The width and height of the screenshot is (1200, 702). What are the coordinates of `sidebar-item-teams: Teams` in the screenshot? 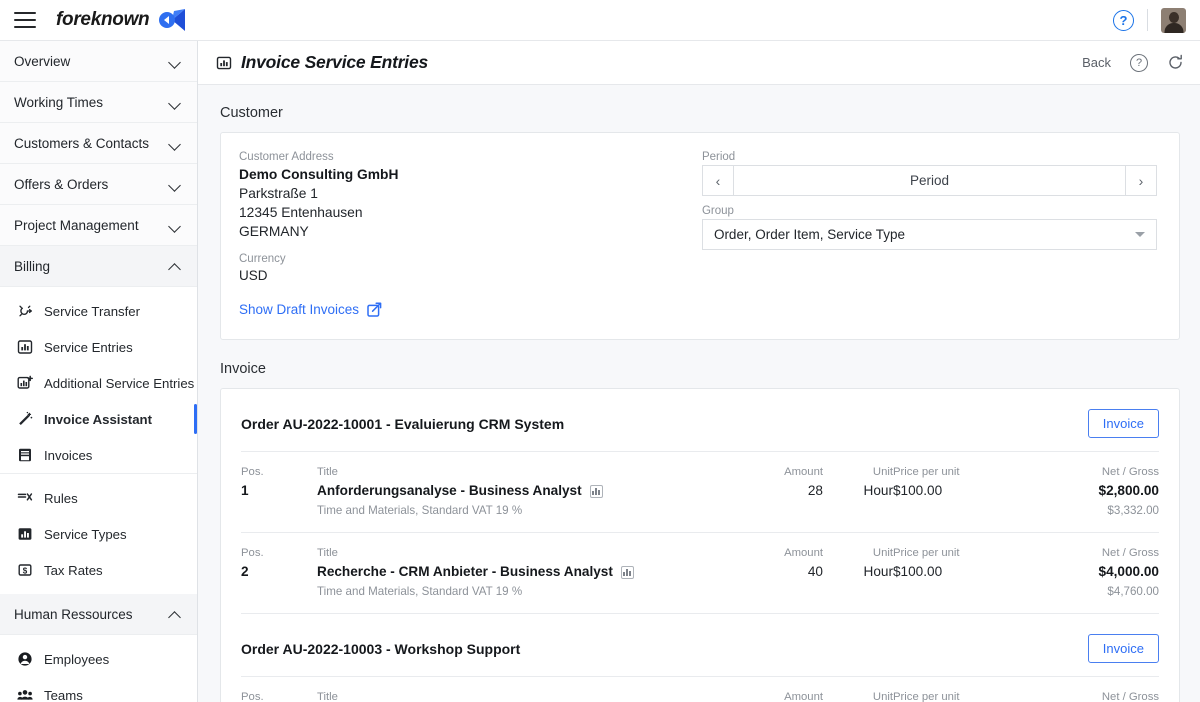 It's located at (98, 689).